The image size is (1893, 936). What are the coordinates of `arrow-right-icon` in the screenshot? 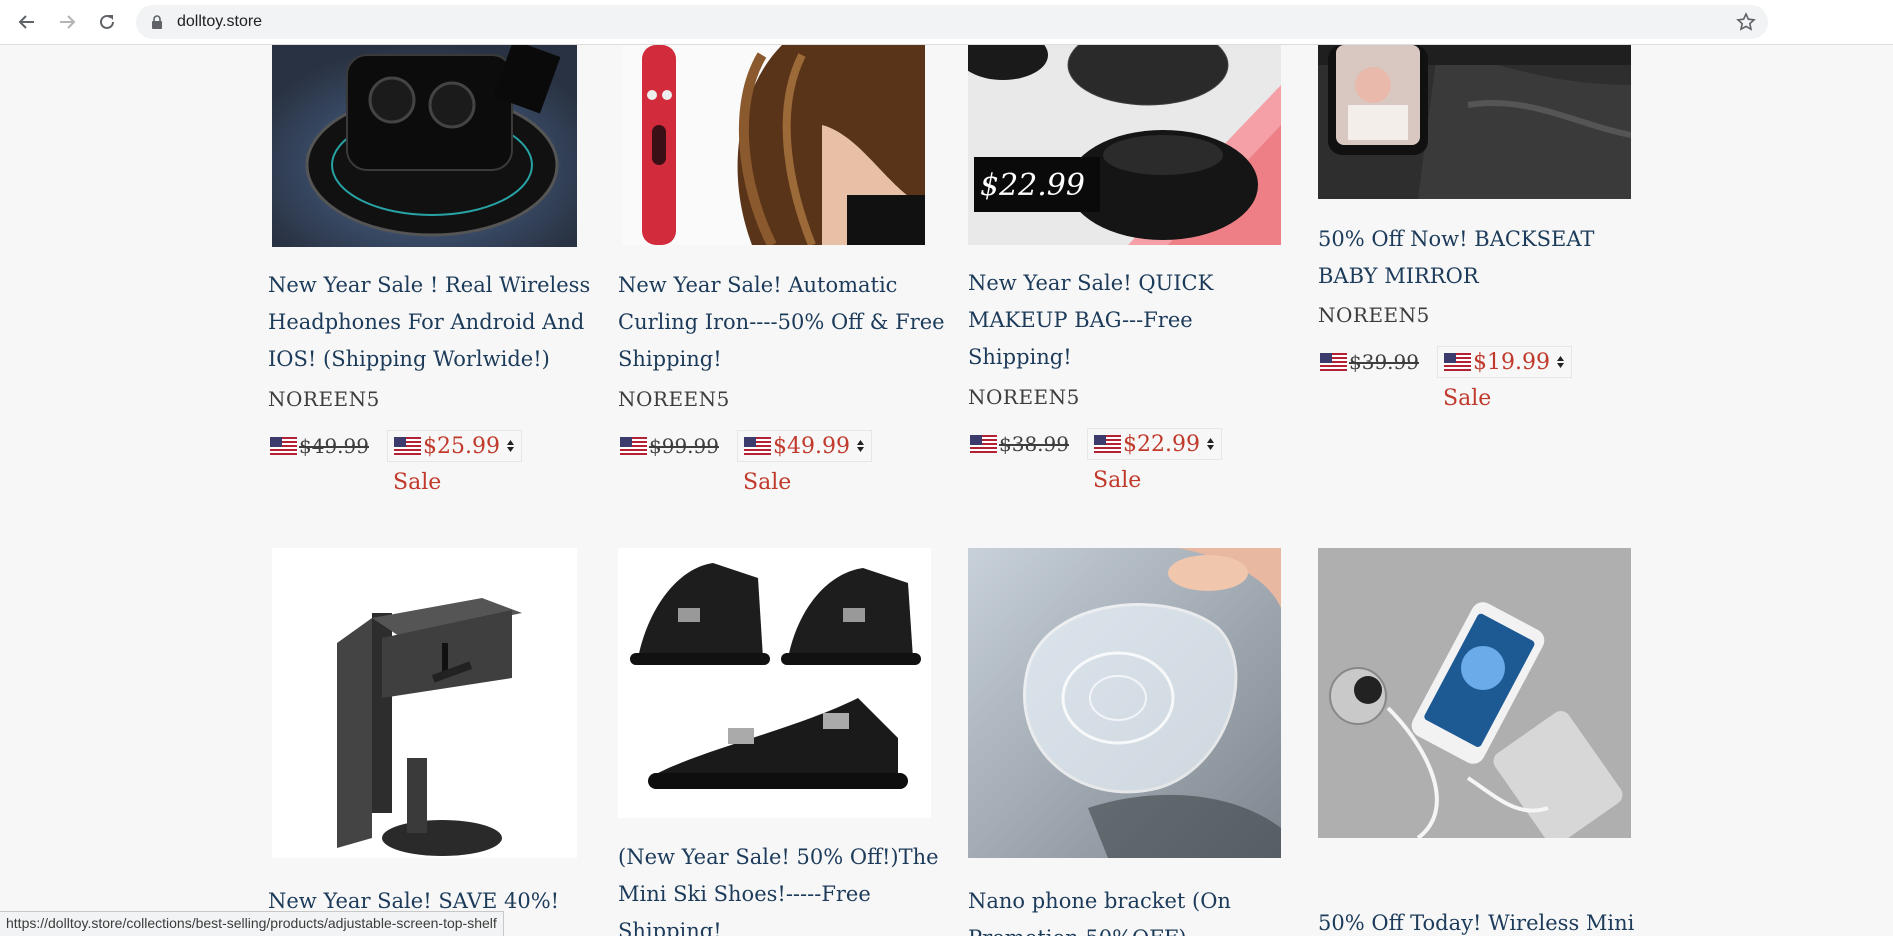 It's located at (68, 22).